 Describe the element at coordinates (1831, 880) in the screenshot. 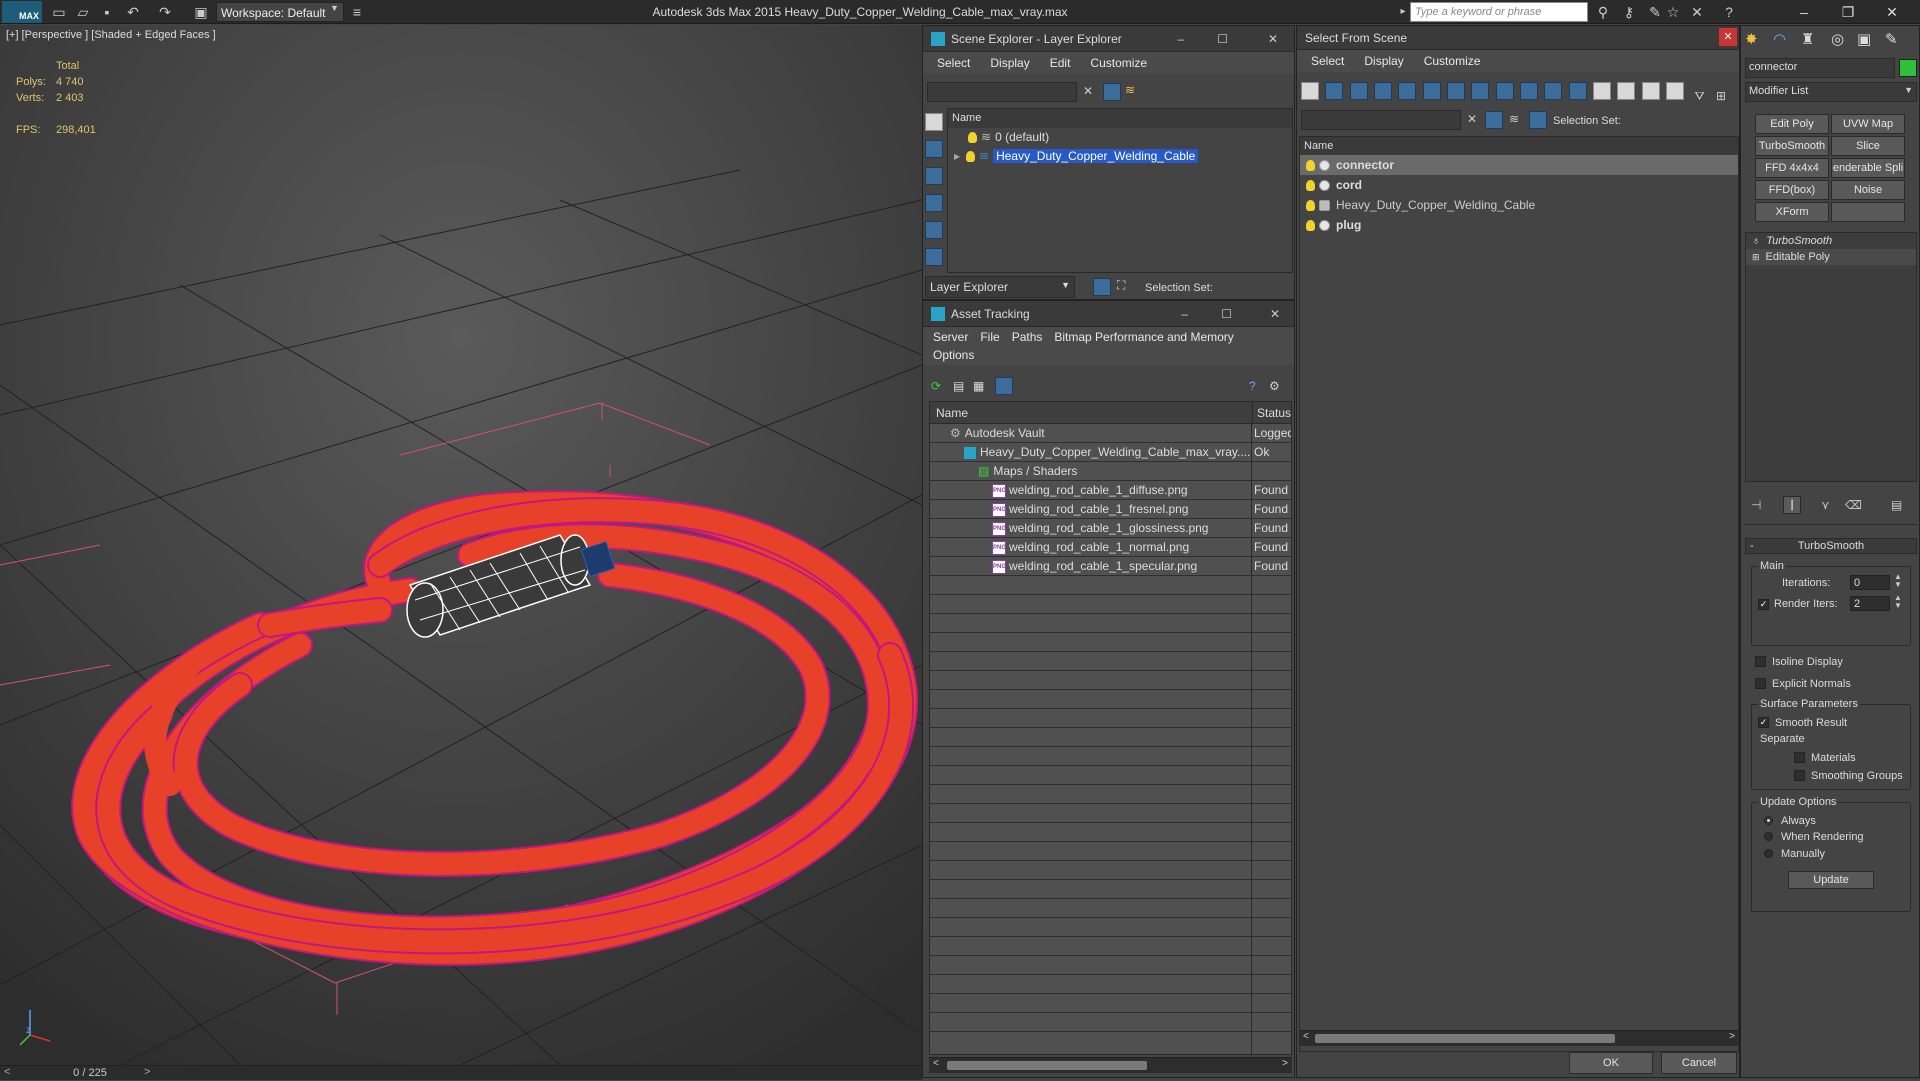

I see `update-button: Update` at that location.